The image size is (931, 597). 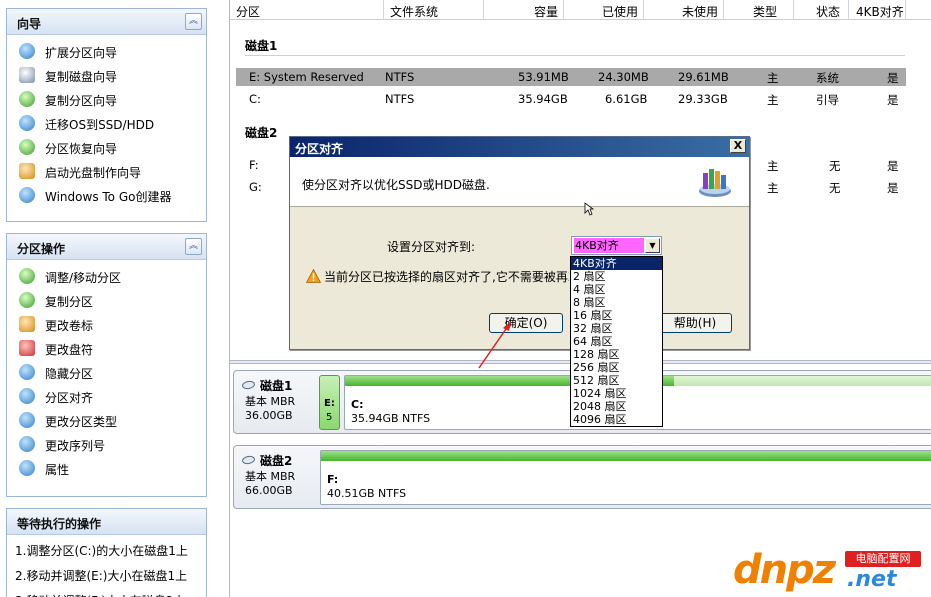 I want to click on sidebar-item: 复制磁盘向导, so click(x=106, y=75).